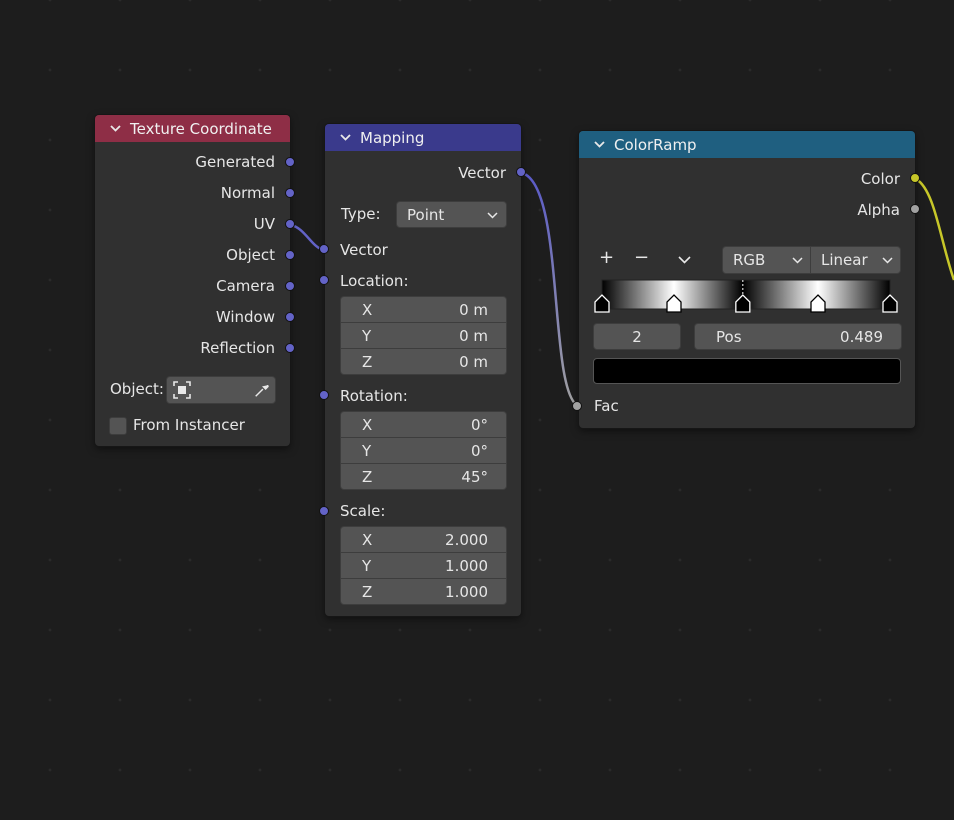 This screenshot has width=954, height=820. What do you see at coordinates (423, 450) in the screenshot?
I see `rotation-y-field: Y 0°` at bounding box center [423, 450].